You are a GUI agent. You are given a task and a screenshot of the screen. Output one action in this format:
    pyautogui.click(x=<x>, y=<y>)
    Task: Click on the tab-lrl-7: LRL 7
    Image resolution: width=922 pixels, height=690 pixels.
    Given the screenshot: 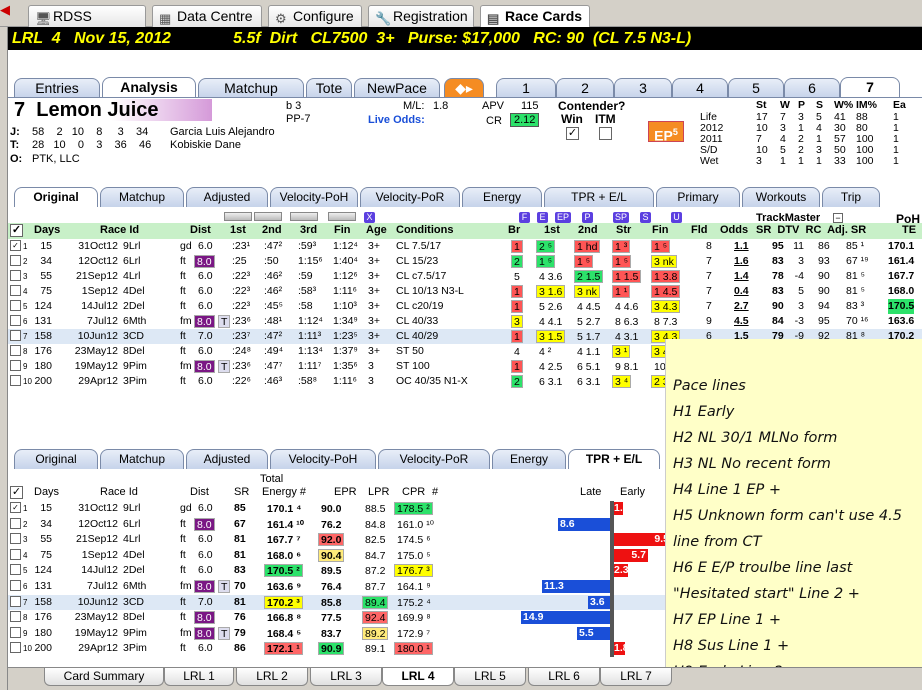 What is the action you would take?
    pyautogui.click(x=636, y=677)
    